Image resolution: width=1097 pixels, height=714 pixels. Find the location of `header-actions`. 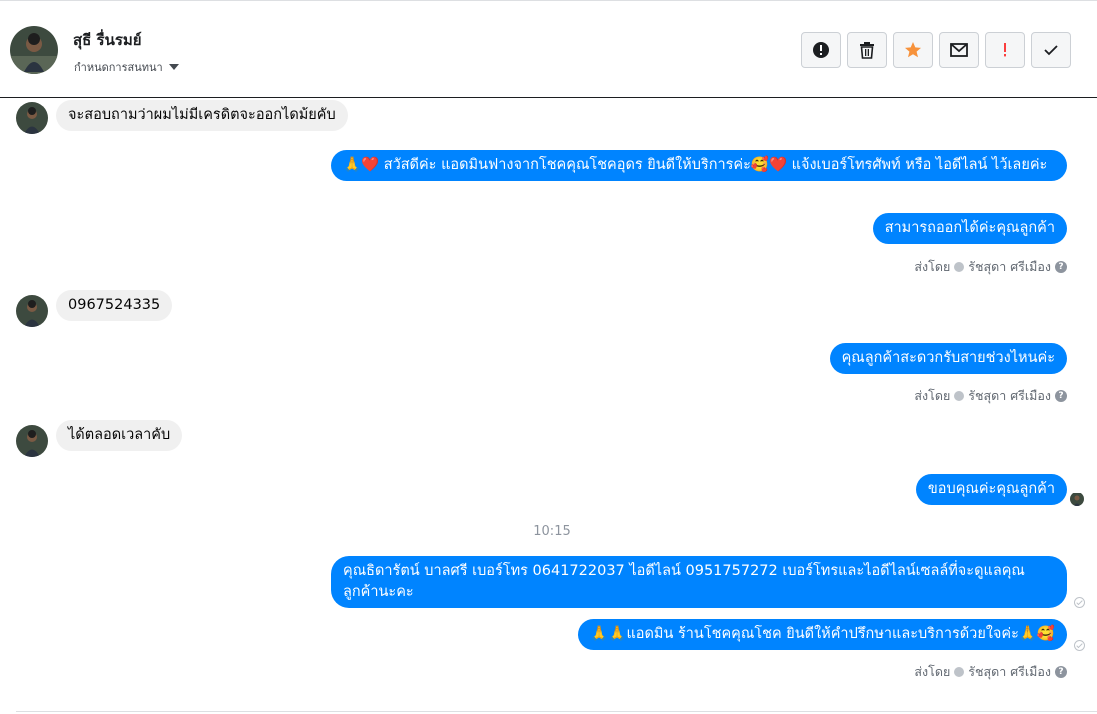

header-actions is located at coordinates (936, 50).